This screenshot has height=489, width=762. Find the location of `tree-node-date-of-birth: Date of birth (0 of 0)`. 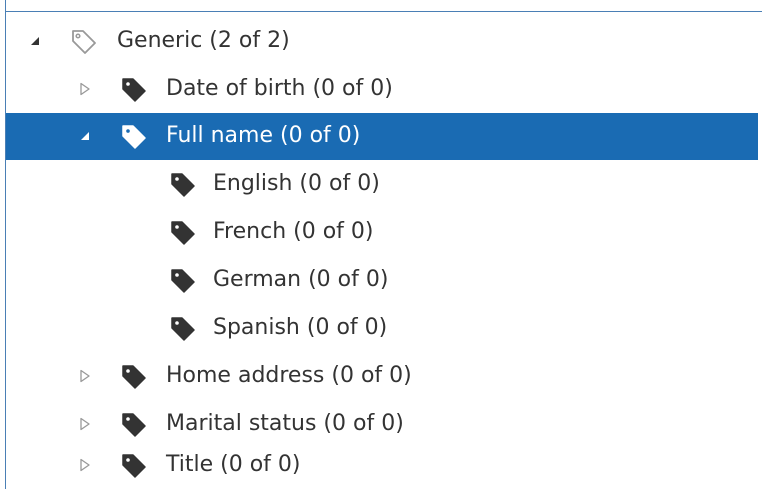

tree-node-date-of-birth: Date of birth (0 of 0) is located at coordinates (382, 89).